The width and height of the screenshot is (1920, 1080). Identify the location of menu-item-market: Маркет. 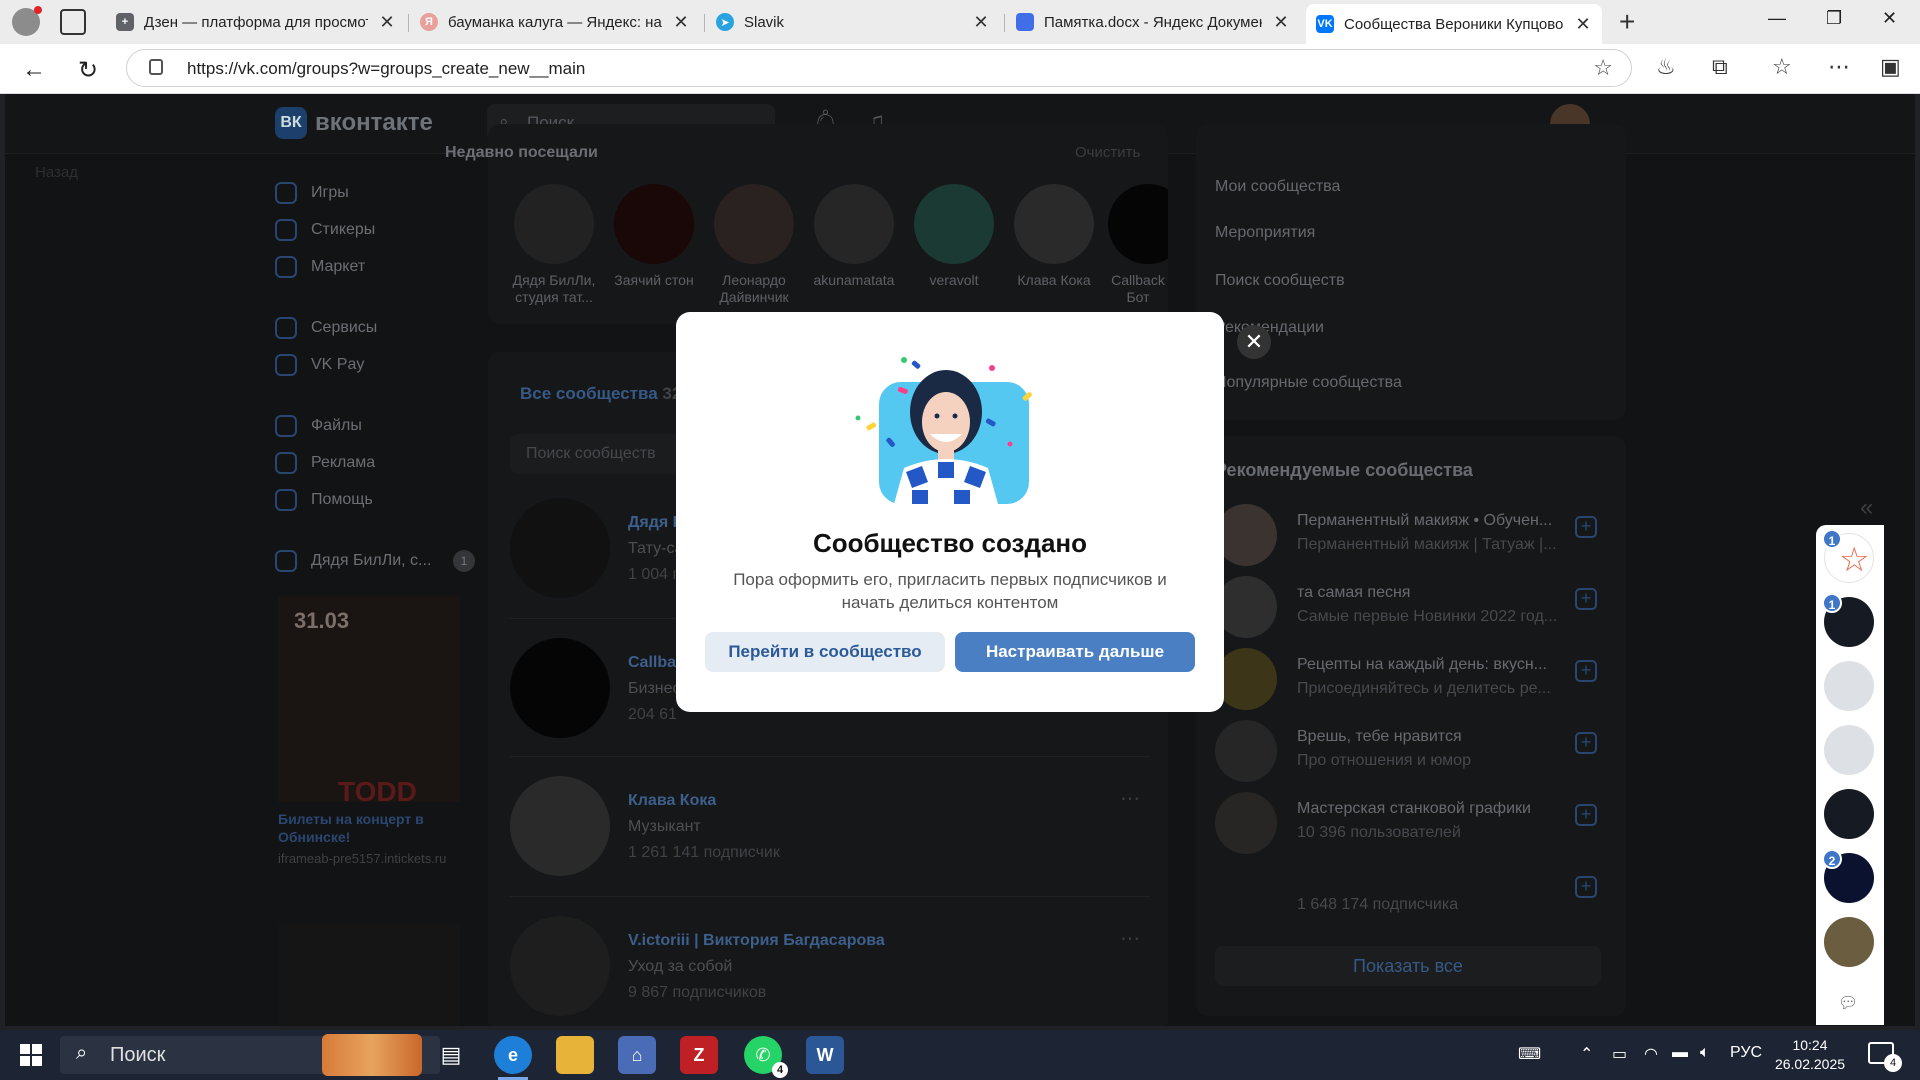
(375, 266).